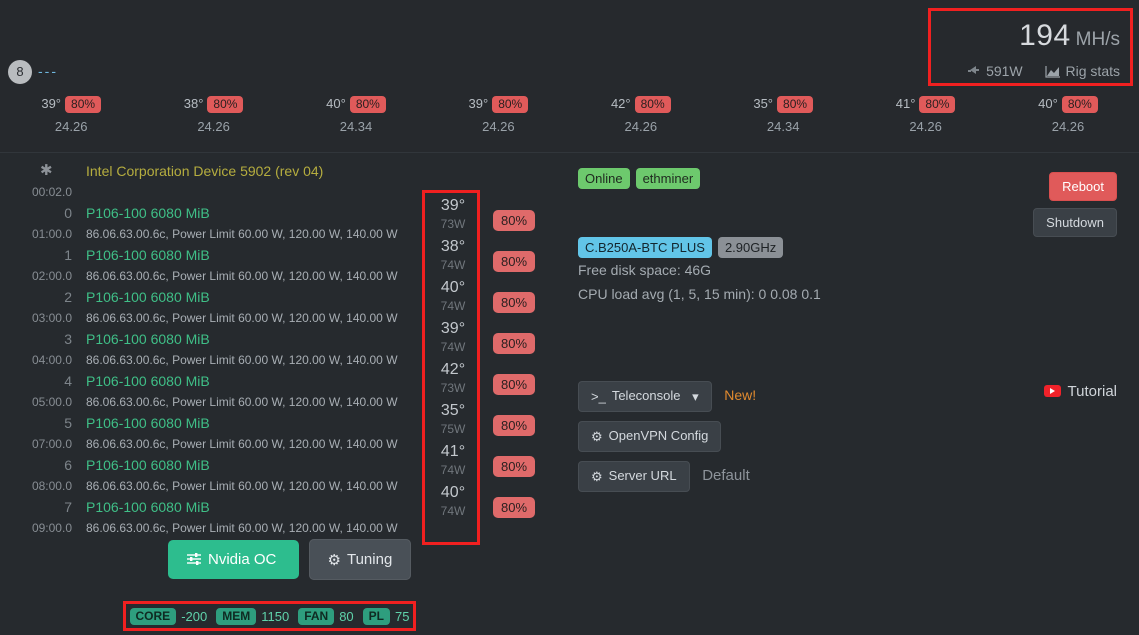 This screenshot has width=1139, height=635. Describe the element at coordinates (645, 270) in the screenshot. I see `disk-space-line: Free disk space: 46G` at that location.